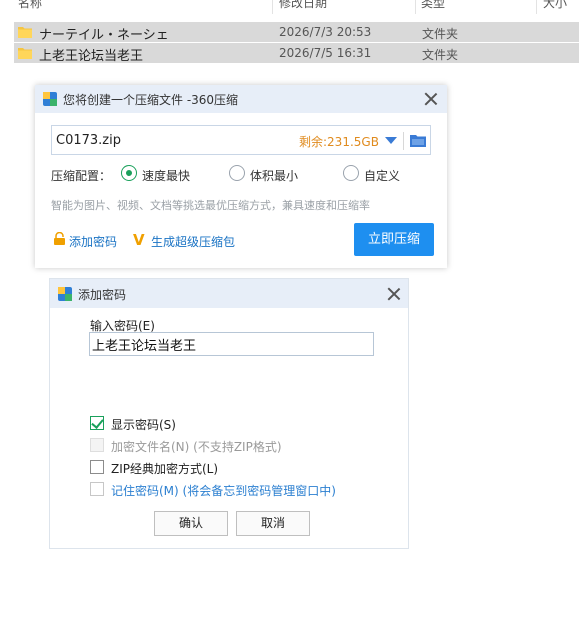  Describe the element at coordinates (394, 239) in the screenshot. I see `compress-now-button: 立即压缩` at that location.